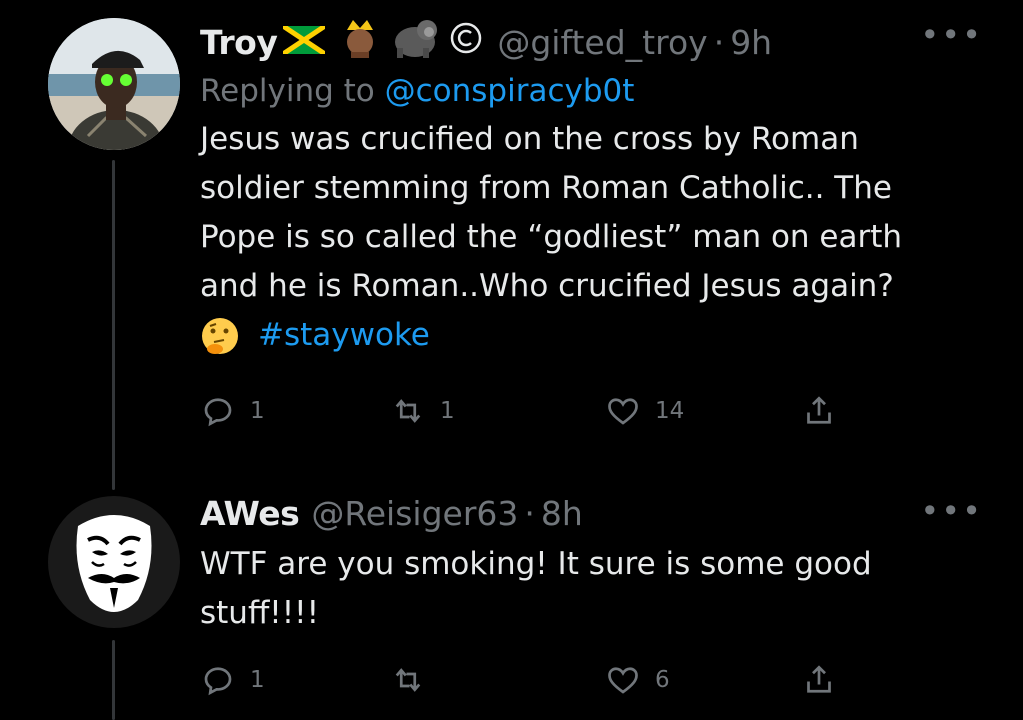  What do you see at coordinates (416, 42) in the screenshot?
I see `gorilla-emoji-icon` at bounding box center [416, 42].